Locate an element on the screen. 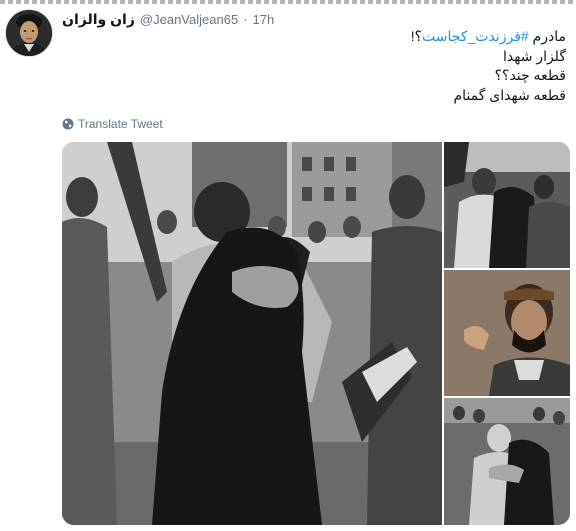  avatar-portrait-icon is located at coordinates (29, 33).